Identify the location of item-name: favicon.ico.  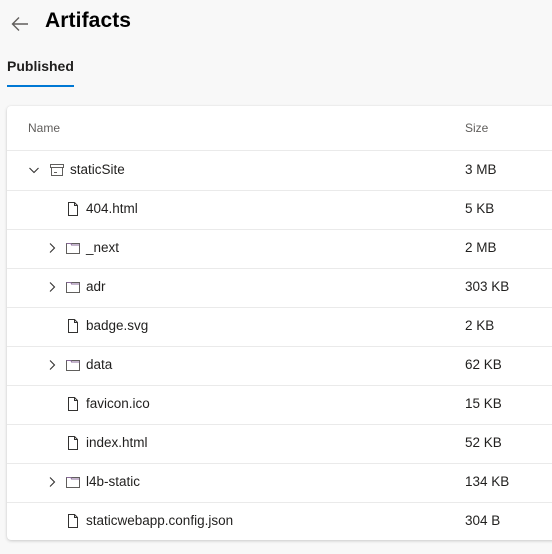
(118, 403).